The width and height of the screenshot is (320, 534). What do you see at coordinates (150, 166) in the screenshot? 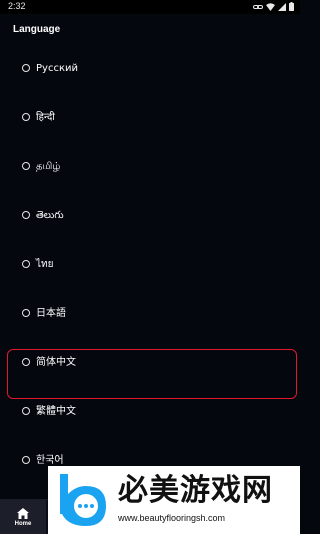
I see `language-option-tamil: தமிழ்` at bounding box center [150, 166].